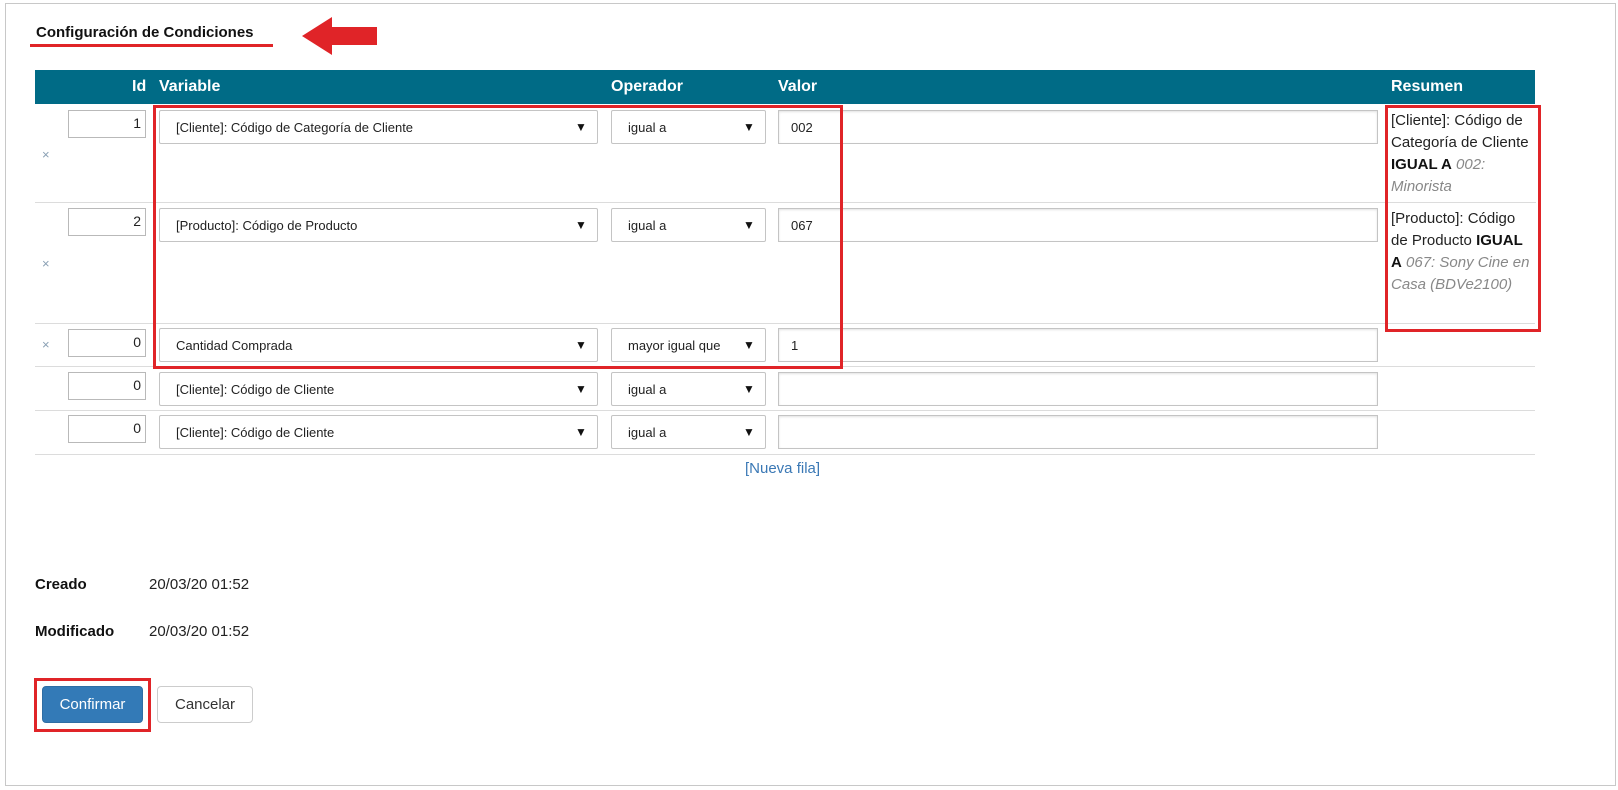 The image size is (1618, 790). What do you see at coordinates (139, 86) in the screenshot?
I see `header-id: Id` at bounding box center [139, 86].